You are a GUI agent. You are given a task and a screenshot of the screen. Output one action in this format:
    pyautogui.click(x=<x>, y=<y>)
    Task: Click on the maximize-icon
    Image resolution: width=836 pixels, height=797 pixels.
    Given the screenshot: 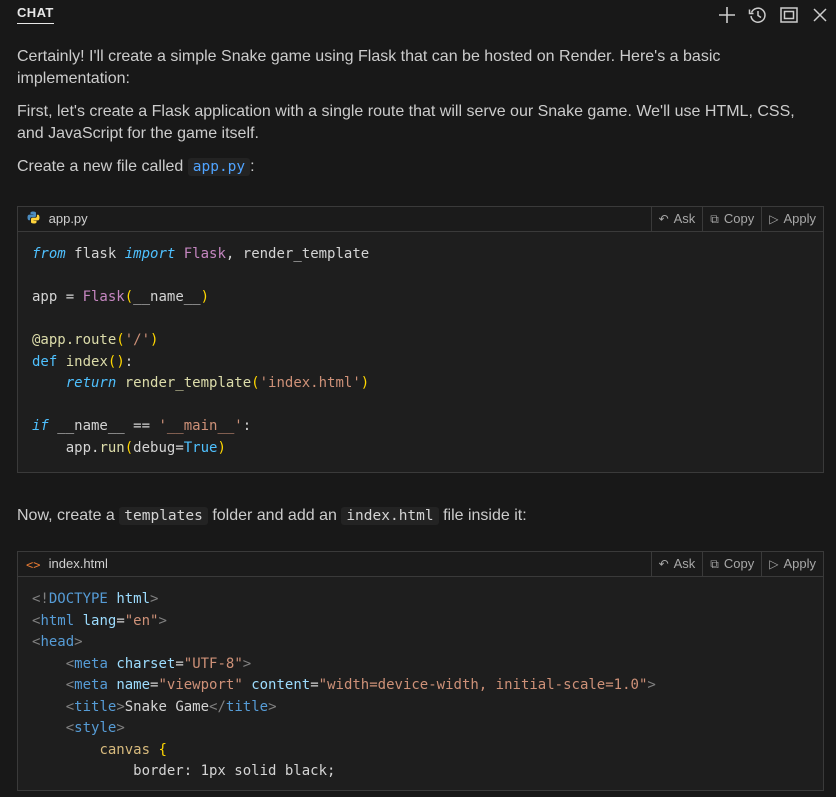 What is the action you would take?
    pyautogui.click(x=789, y=15)
    